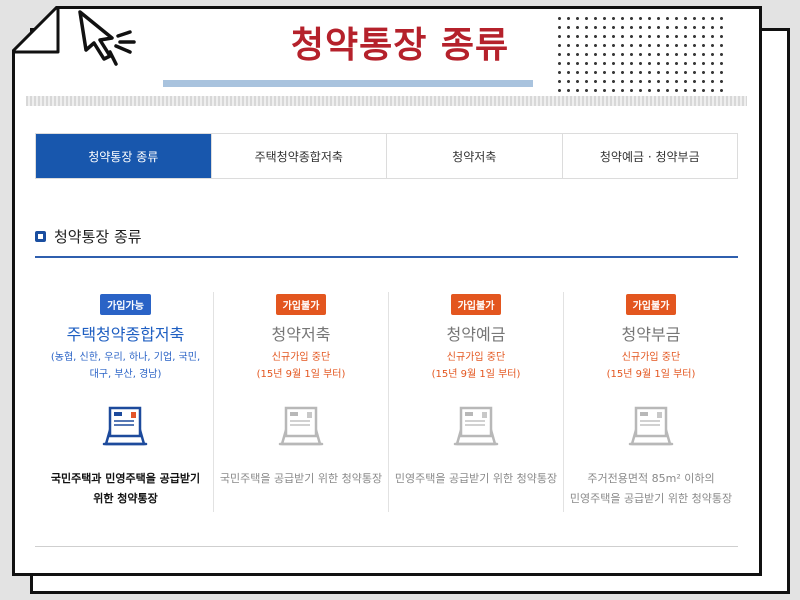 The width and height of the screenshot is (800, 600). I want to click on card-description-line1: 민영주택을 공급받기 위한 청약통장, so click(476, 478).